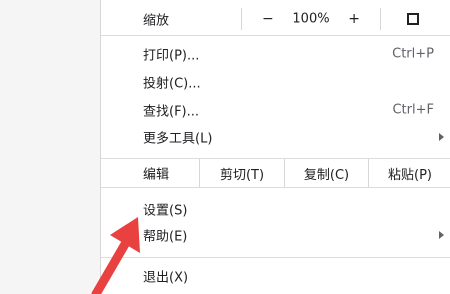  Describe the element at coordinates (275, 209) in the screenshot. I see `menu-item-settings: 设置(S)` at that location.